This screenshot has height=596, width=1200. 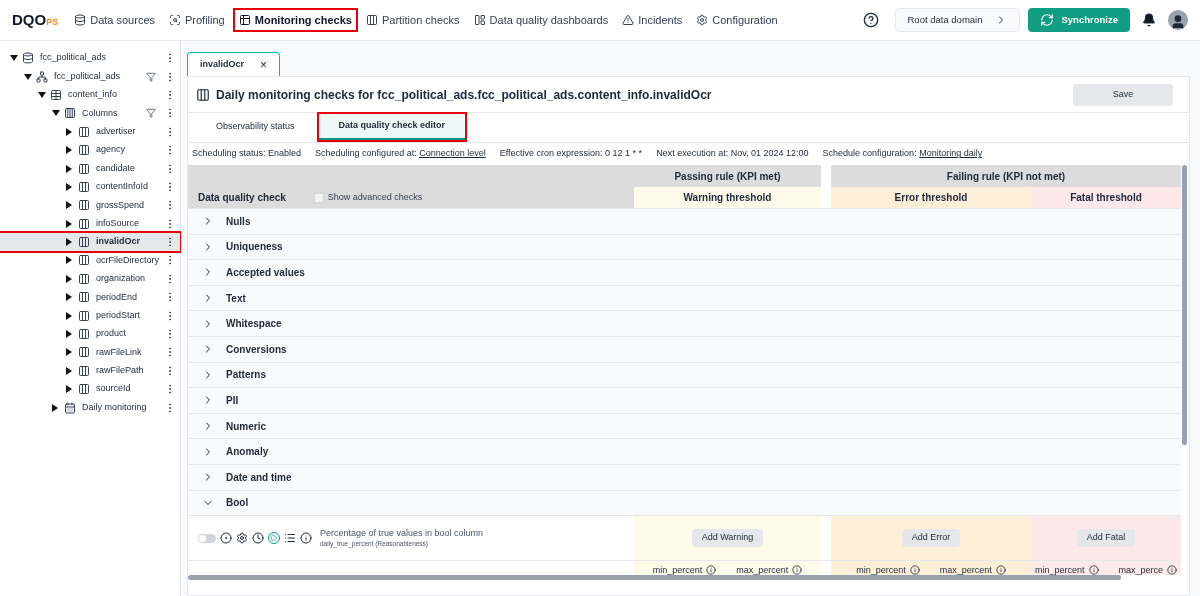 What do you see at coordinates (256, 349) in the screenshot?
I see `category-label: Conversions` at bounding box center [256, 349].